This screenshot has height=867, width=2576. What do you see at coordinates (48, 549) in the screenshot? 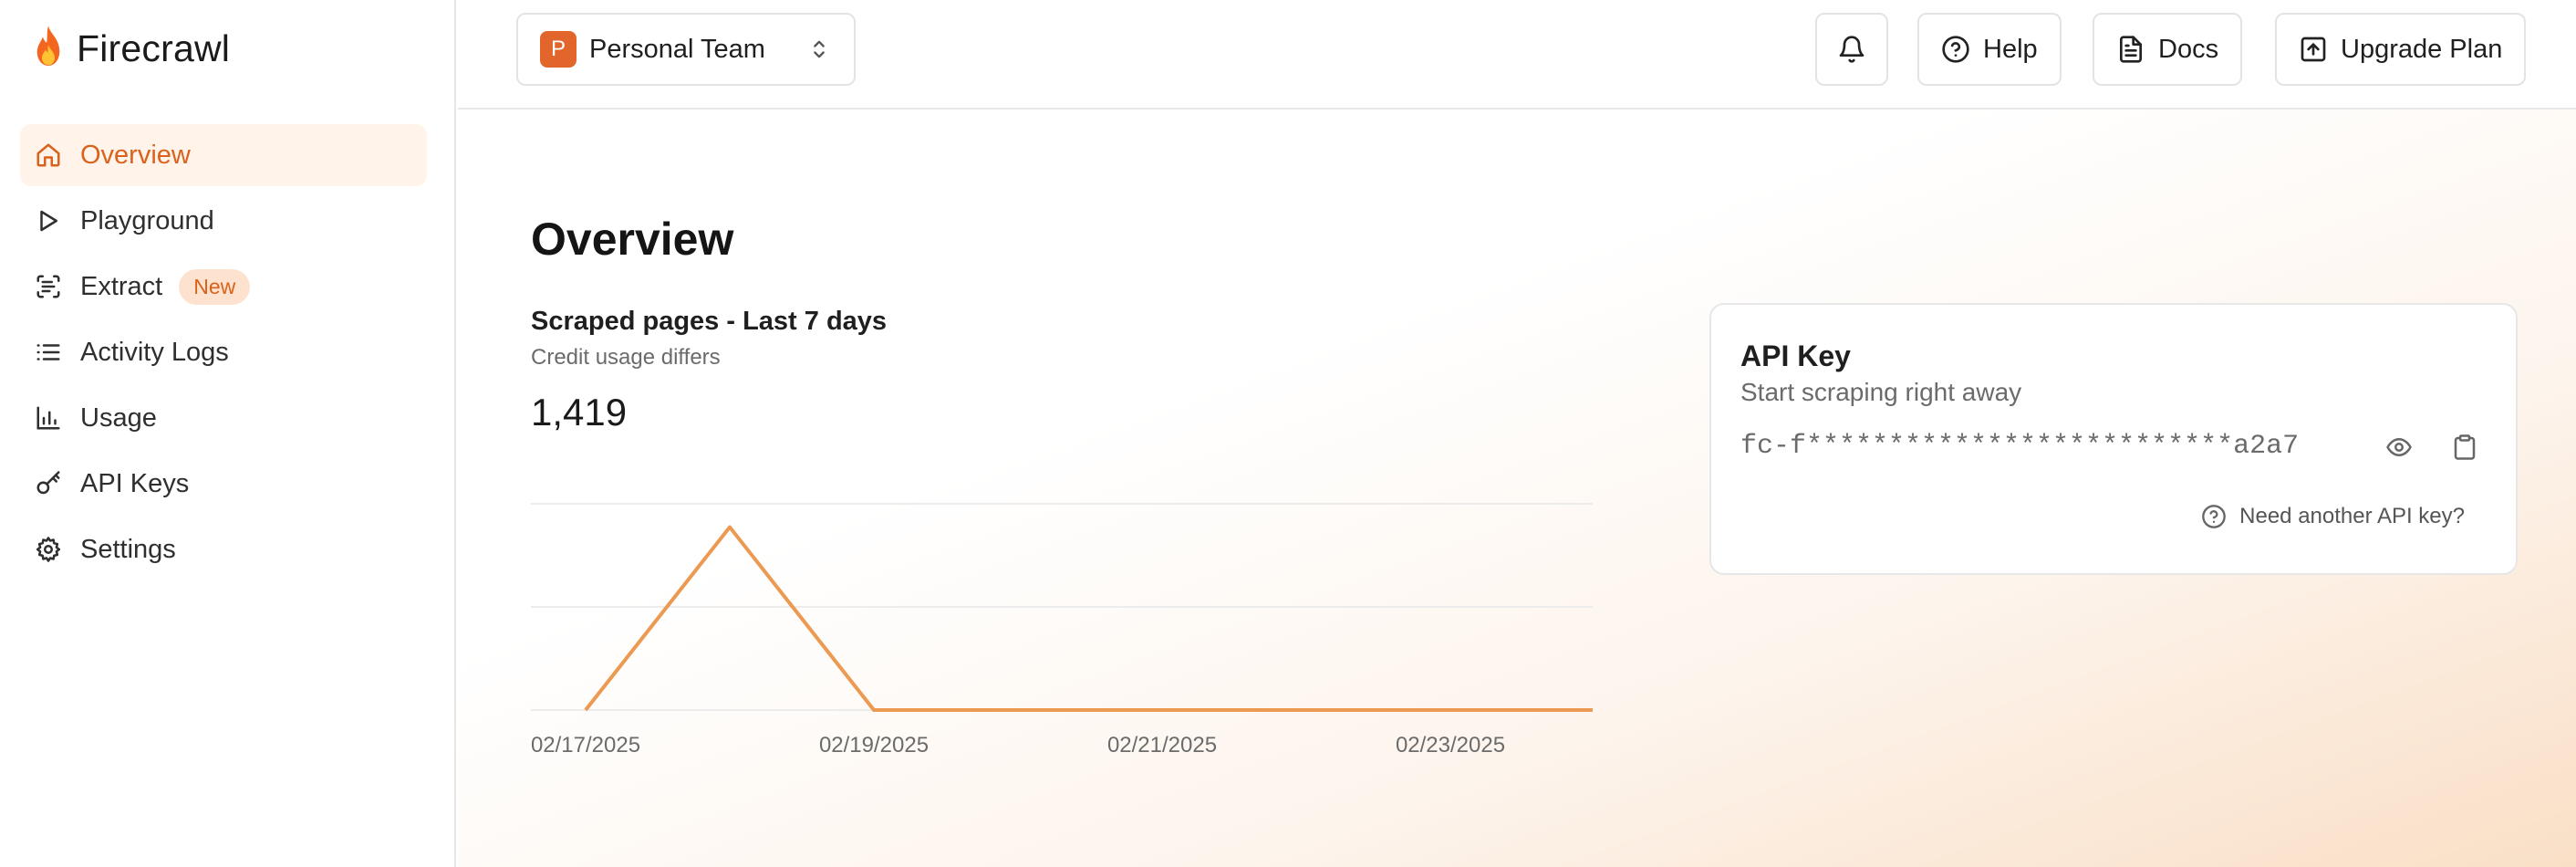
I see `gear-icon` at bounding box center [48, 549].